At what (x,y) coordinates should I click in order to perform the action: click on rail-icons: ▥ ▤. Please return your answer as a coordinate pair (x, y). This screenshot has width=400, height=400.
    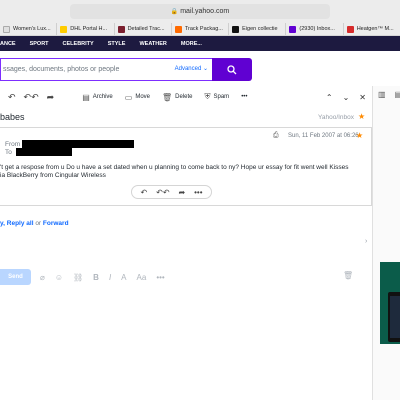
    Looking at the image, I should click on (389, 94).